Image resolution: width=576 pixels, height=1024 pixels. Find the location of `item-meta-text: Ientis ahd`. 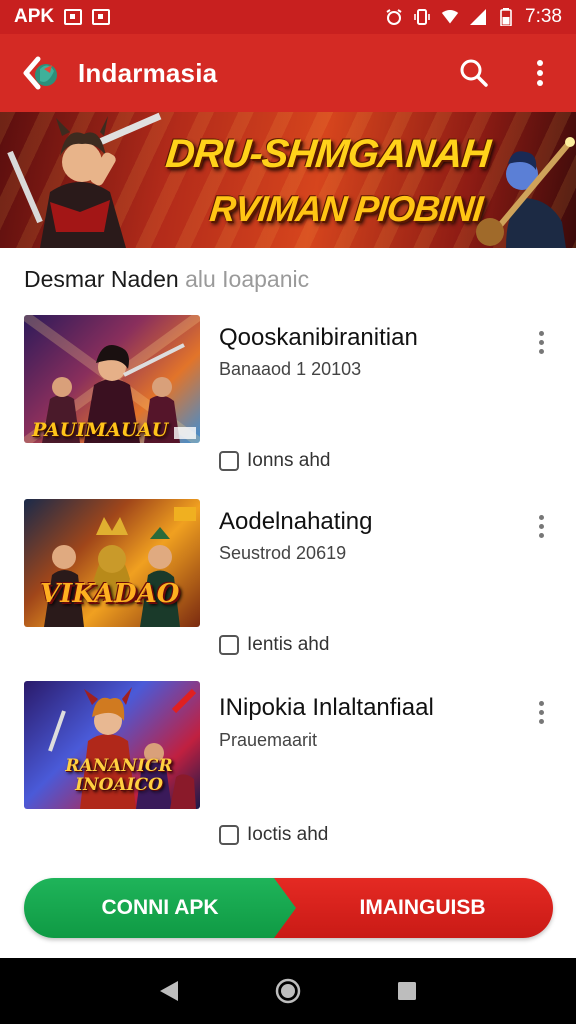

item-meta-text: Ientis ahd is located at coordinates (288, 644).